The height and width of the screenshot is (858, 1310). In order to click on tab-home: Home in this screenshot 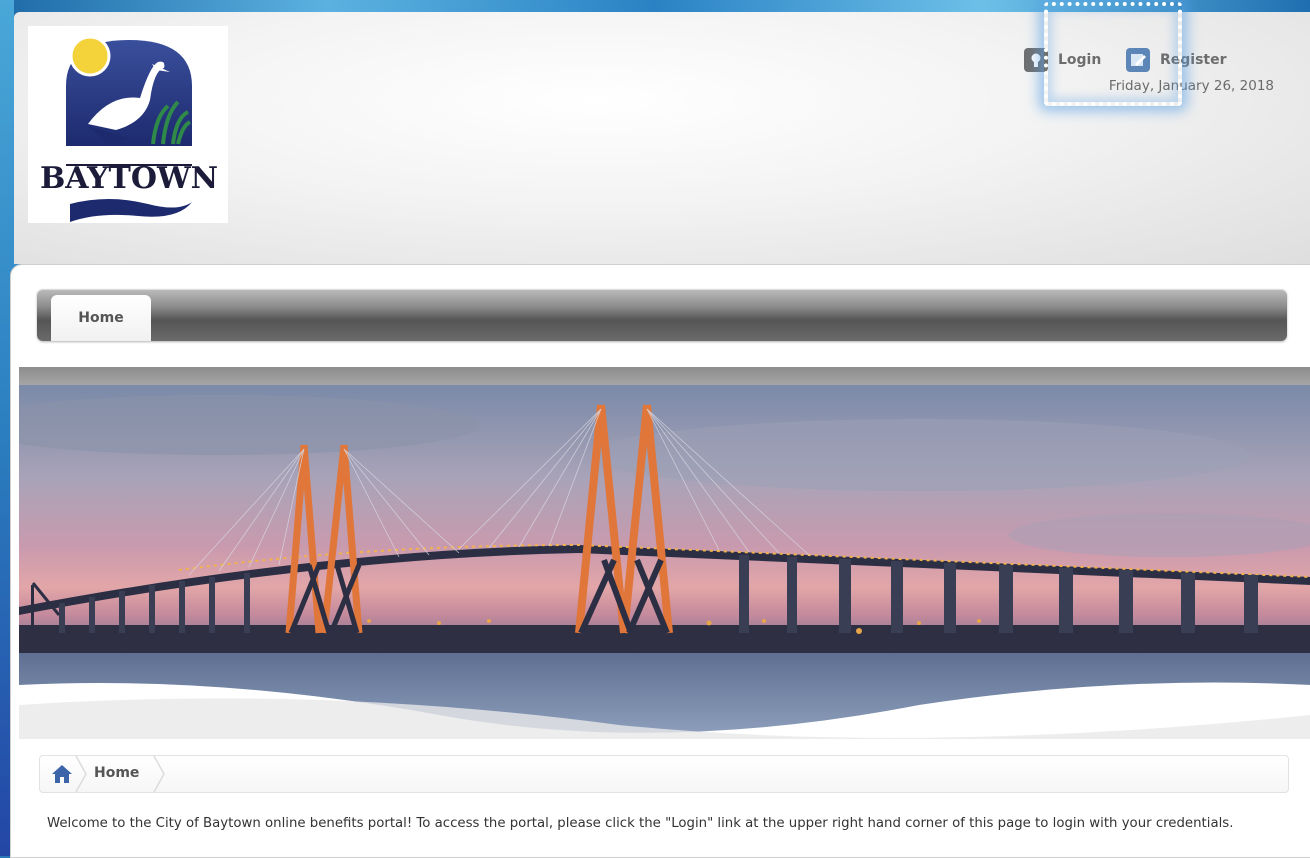, I will do `click(101, 318)`.